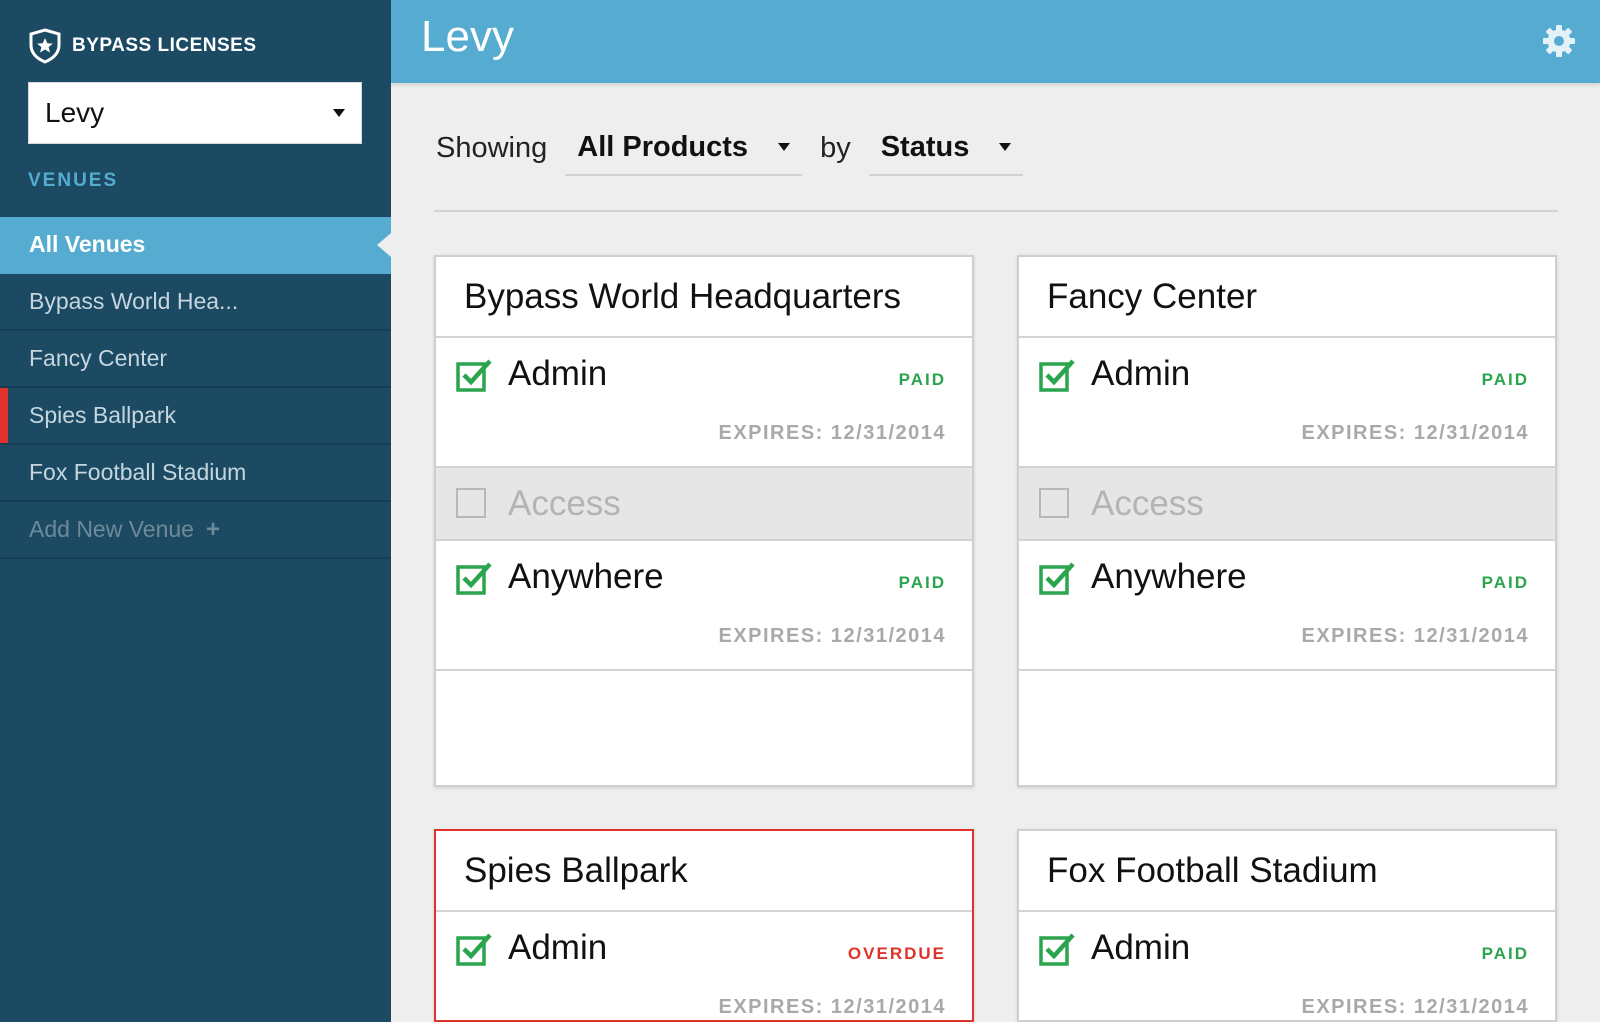  I want to click on sidebar-item-label: Fancy Center, so click(98, 358).